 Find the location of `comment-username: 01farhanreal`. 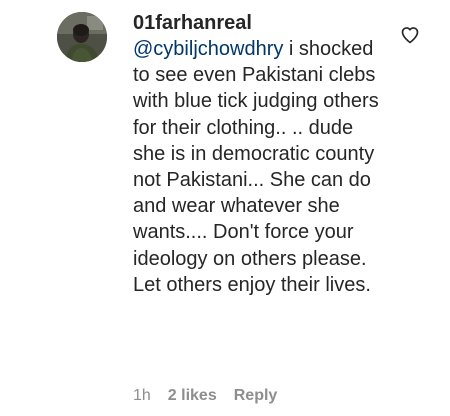

comment-username: 01farhanreal is located at coordinates (258, 23).